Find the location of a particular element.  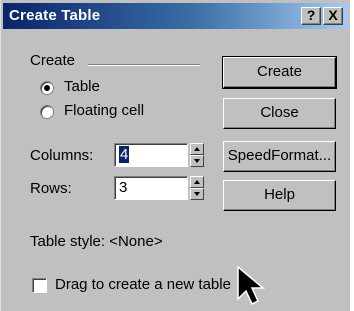

title-bar: Create Table ? X is located at coordinates (175, 16).